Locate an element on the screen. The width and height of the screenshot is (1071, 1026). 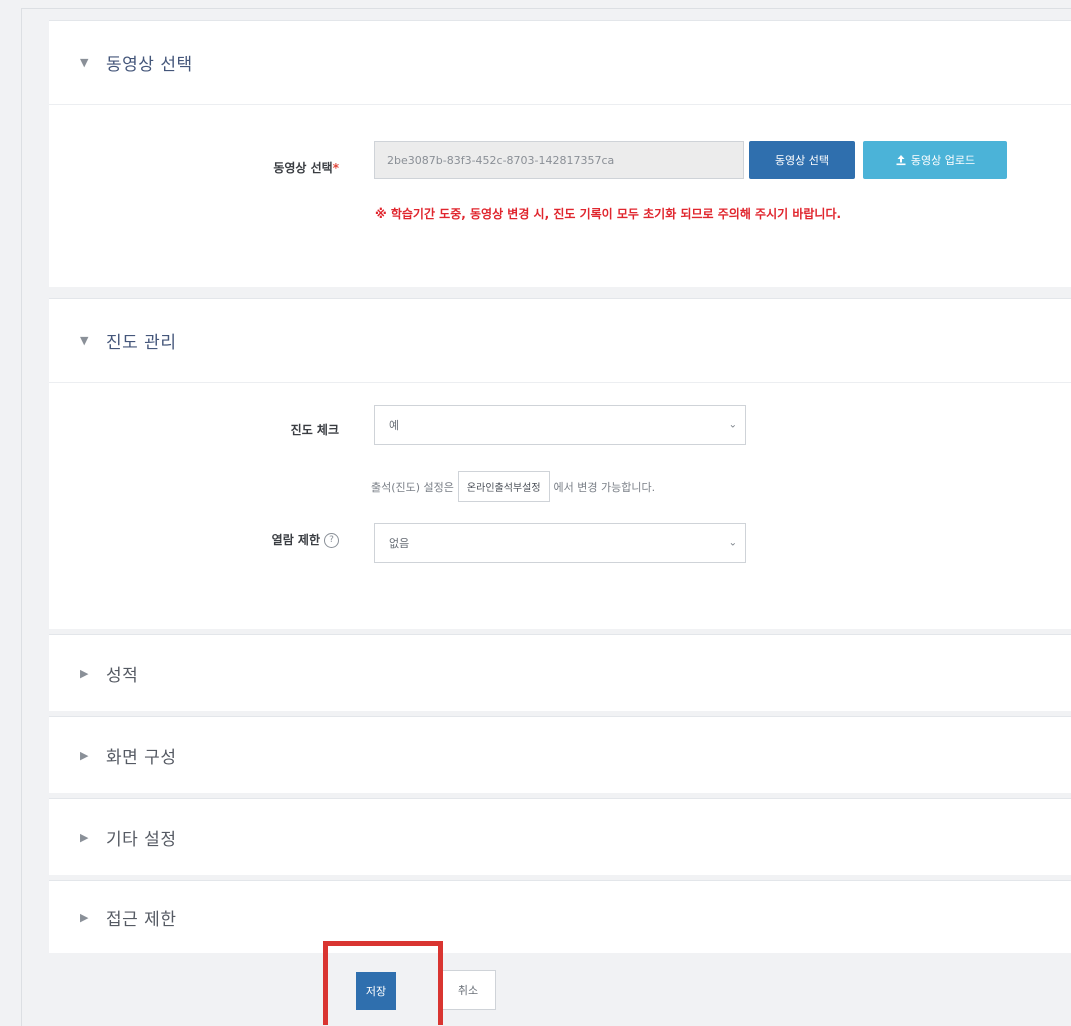
save-highlight-box is located at coordinates (383, 983).